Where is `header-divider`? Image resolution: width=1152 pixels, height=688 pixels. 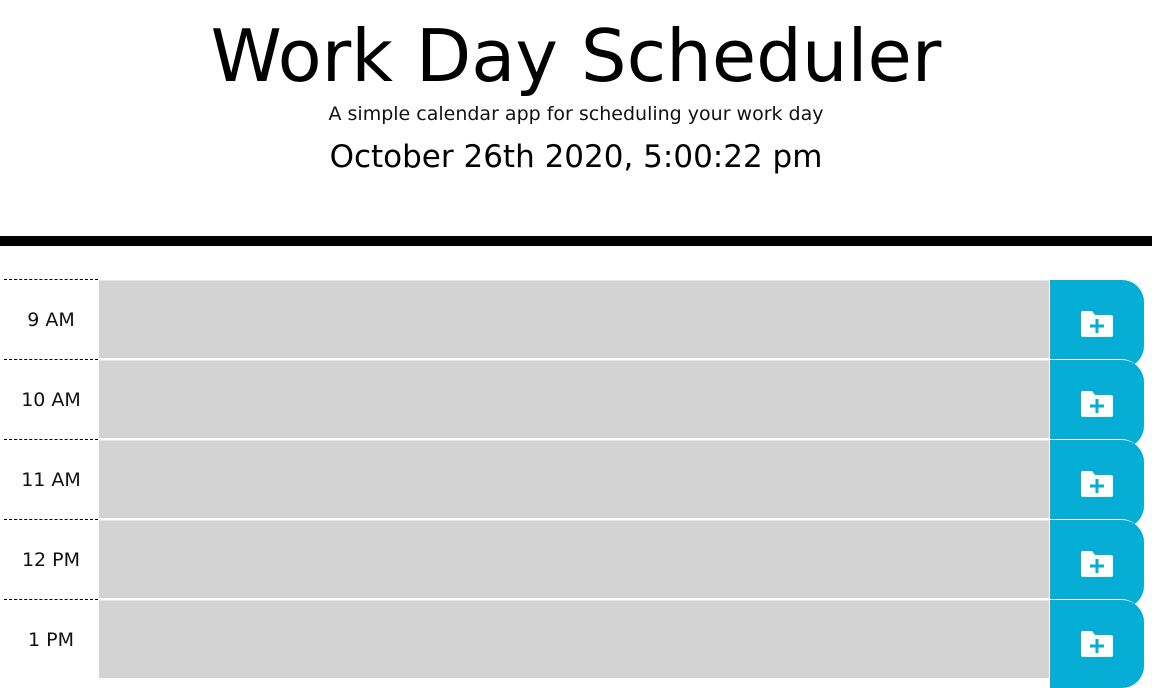 header-divider is located at coordinates (576, 241).